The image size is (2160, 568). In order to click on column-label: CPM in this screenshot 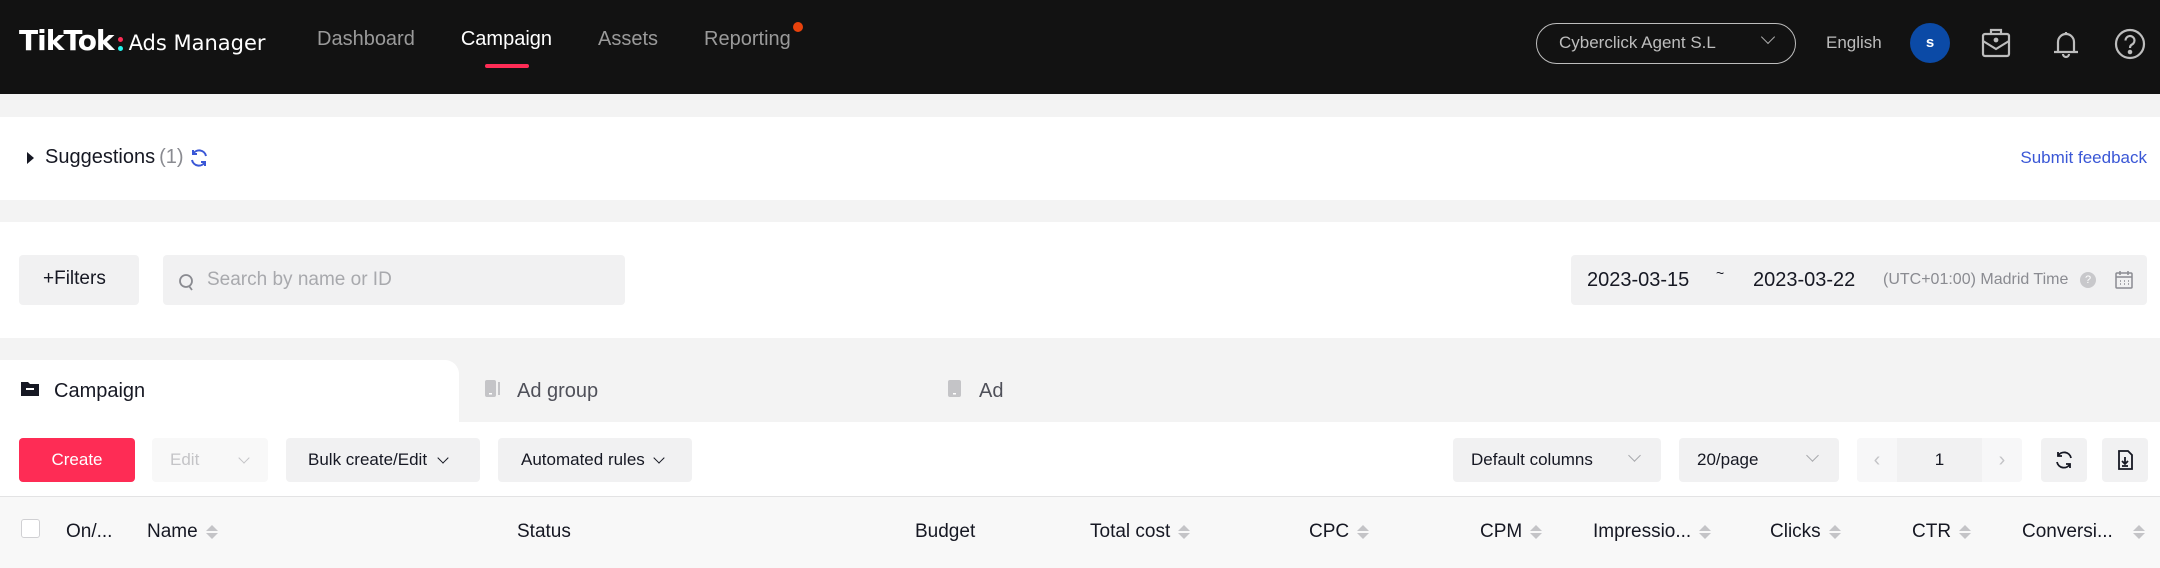, I will do `click(1501, 531)`.